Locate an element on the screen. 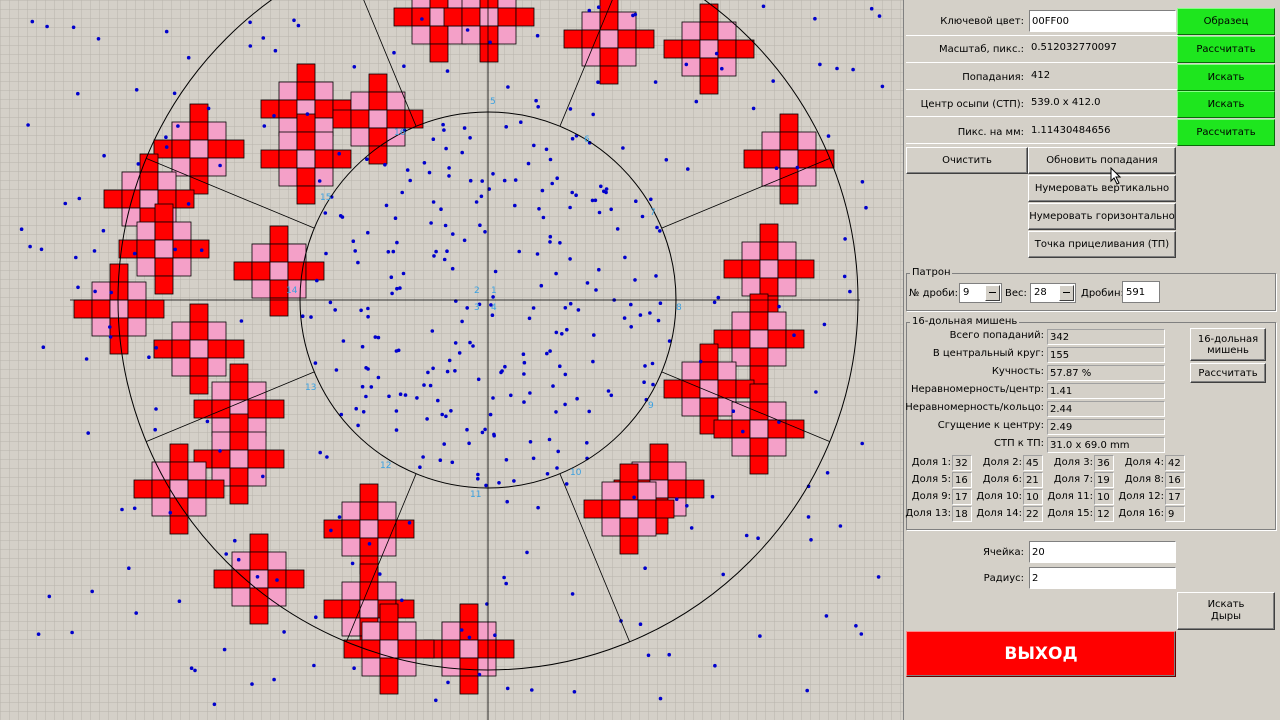 The width and height of the screenshot is (1280, 720). hits-find-button: Искать is located at coordinates (1226, 77).